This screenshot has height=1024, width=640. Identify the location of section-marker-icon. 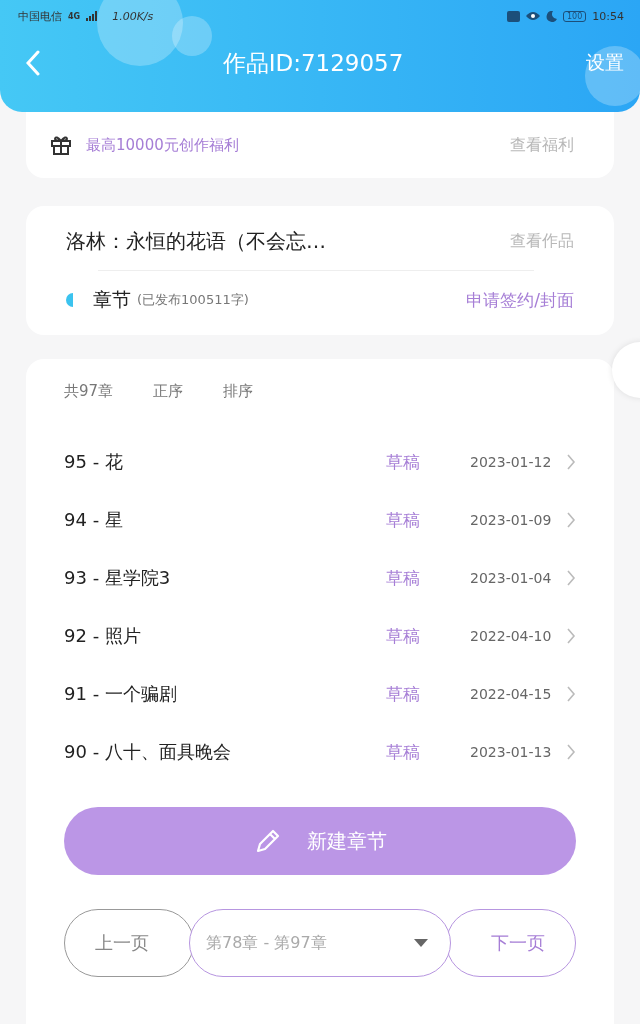
(69, 300).